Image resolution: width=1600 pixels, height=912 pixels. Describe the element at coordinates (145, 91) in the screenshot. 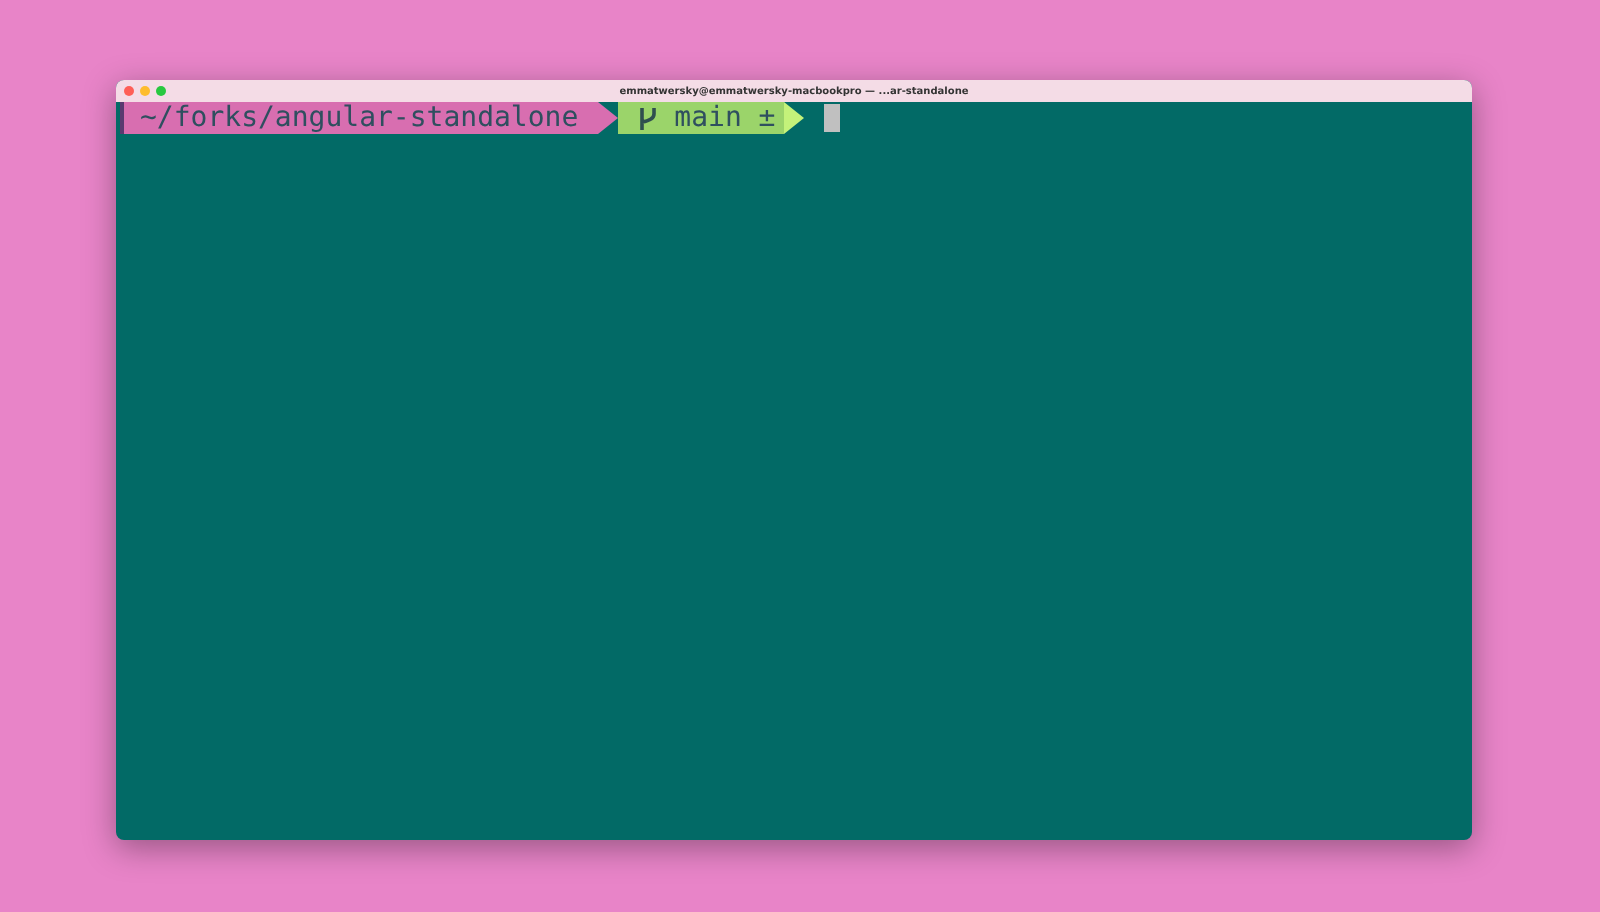

I see `minimize-button` at that location.